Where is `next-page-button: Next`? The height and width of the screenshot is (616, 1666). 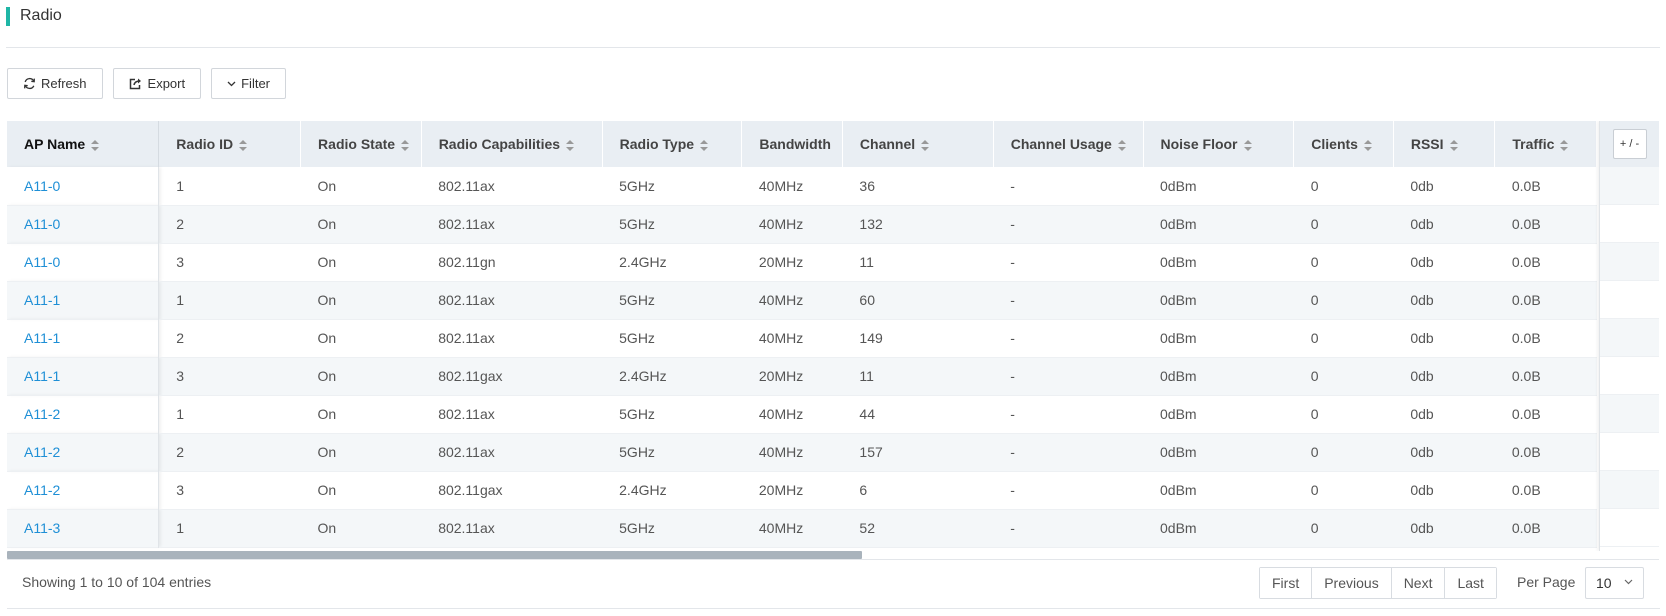
next-page-button: Next is located at coordinates (1418, 583).